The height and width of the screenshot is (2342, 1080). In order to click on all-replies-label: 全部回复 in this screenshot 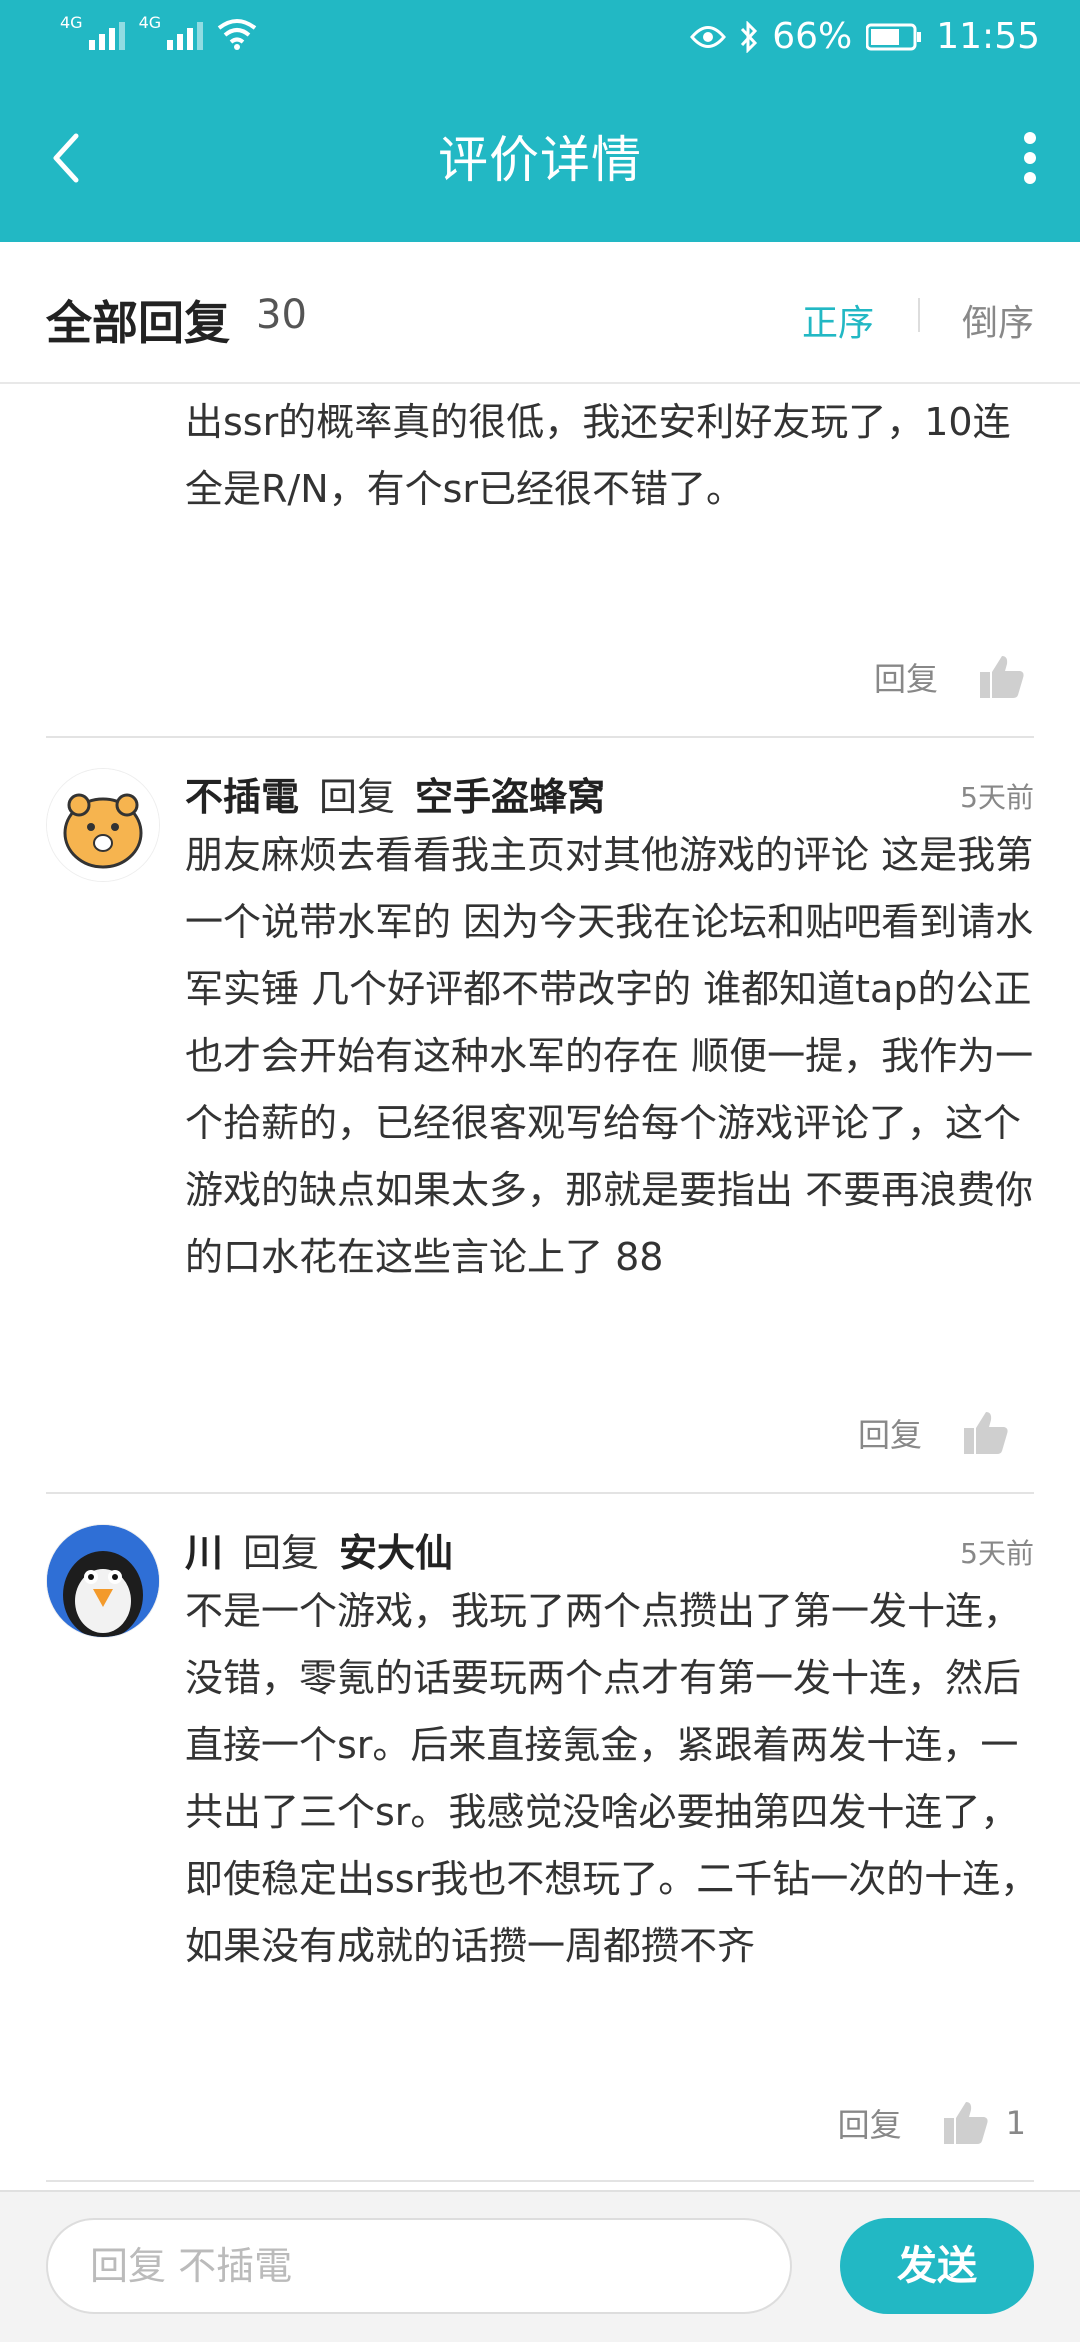, I will do `click(138, 323)`.